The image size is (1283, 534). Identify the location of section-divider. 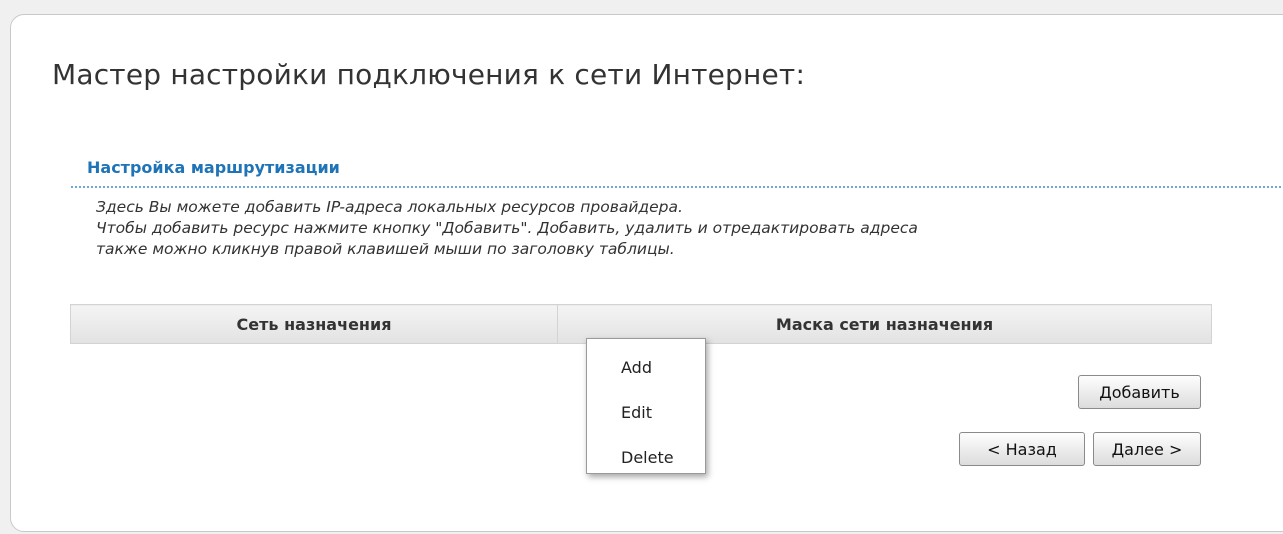
(676, 187).